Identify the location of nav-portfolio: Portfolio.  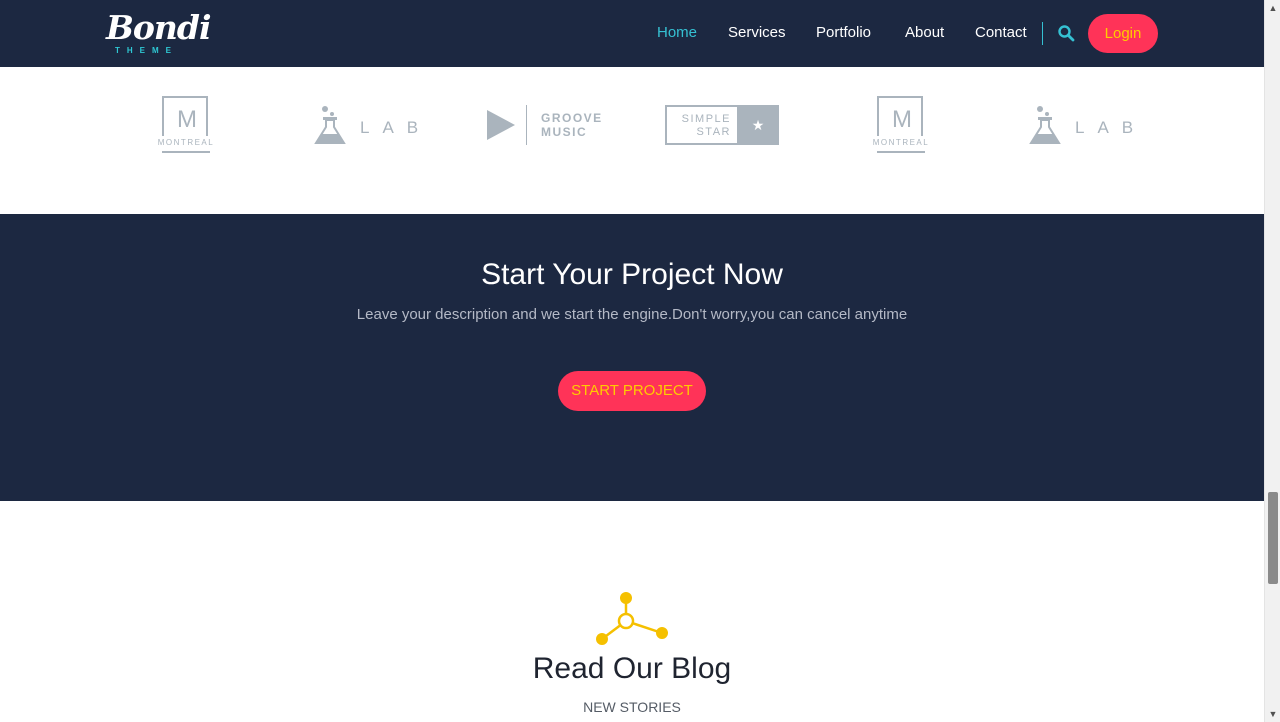
(843, 32).